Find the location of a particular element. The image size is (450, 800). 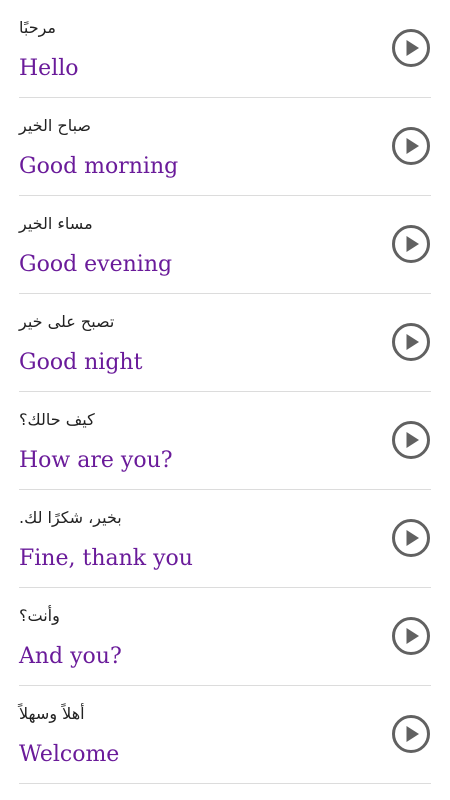

english-phrase: Good morning is located at coordinates (99, 166).